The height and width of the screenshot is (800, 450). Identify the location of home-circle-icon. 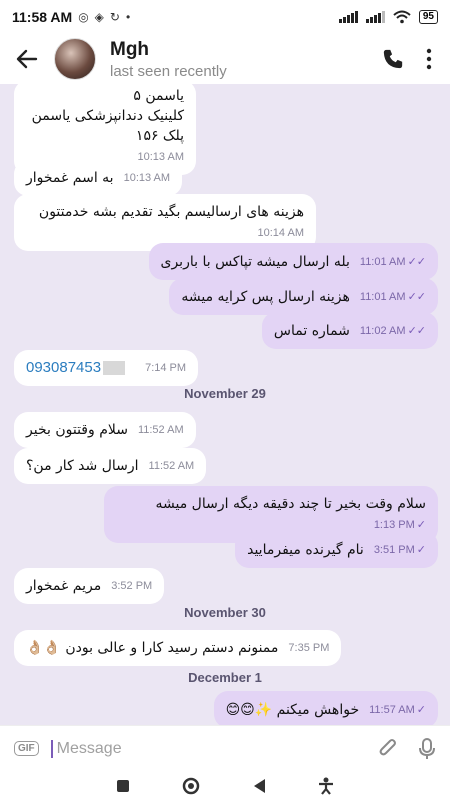
(191, 786).